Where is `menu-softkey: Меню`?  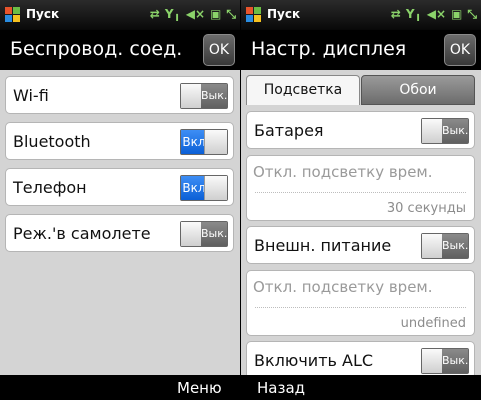 menu-softkey: Меню is located at coordinates (199, 388).